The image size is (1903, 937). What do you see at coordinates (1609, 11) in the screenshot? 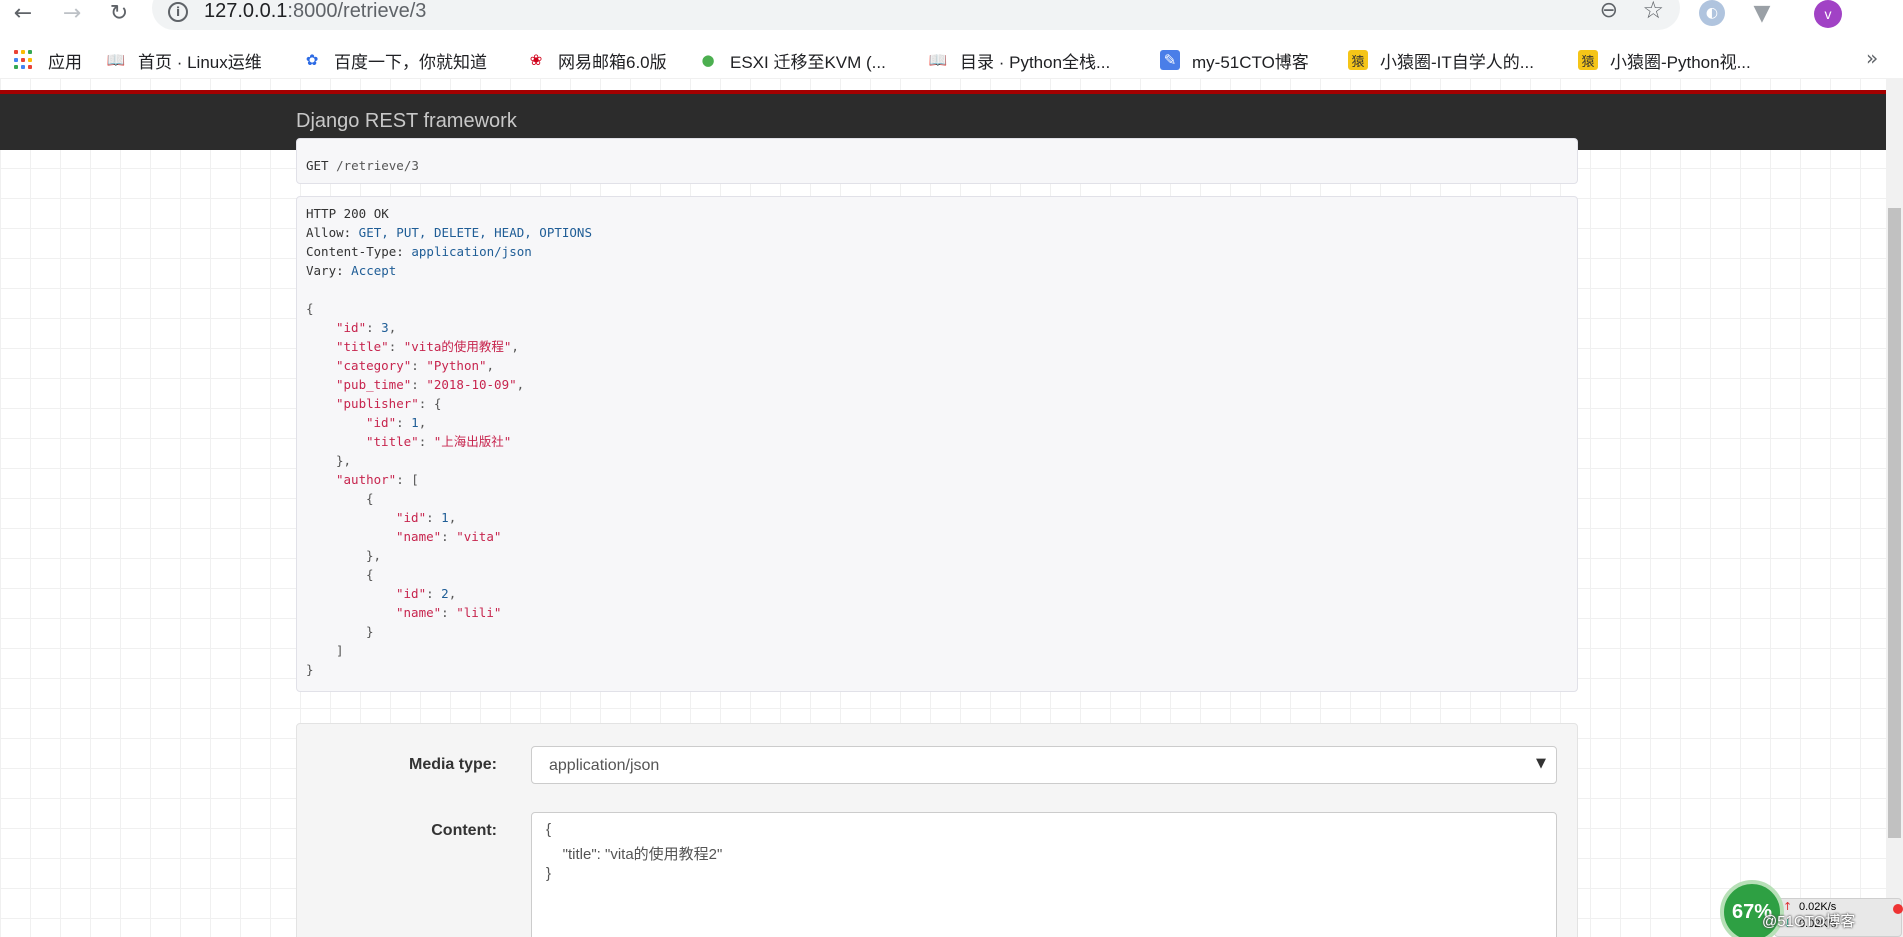
I see `zoom-icon: ⊖` at bounding box center [1609, 11].